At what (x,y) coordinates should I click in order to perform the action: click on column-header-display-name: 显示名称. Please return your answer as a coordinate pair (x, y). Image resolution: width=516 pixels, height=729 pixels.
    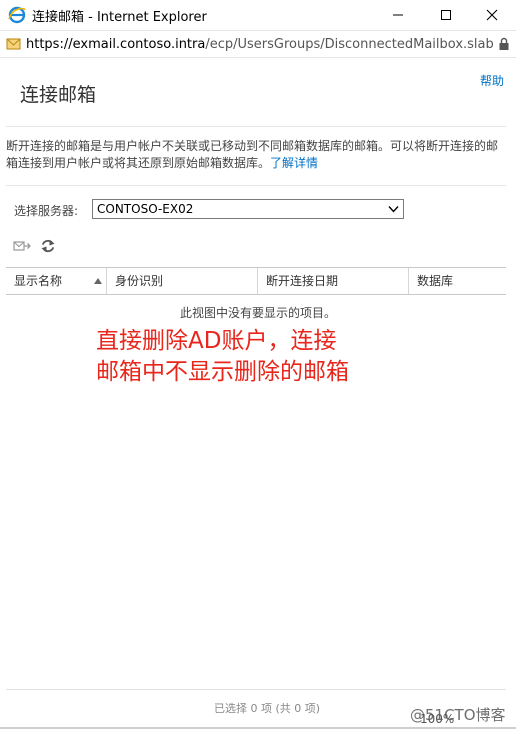
    Looking at the image, I should click on (34, 281).